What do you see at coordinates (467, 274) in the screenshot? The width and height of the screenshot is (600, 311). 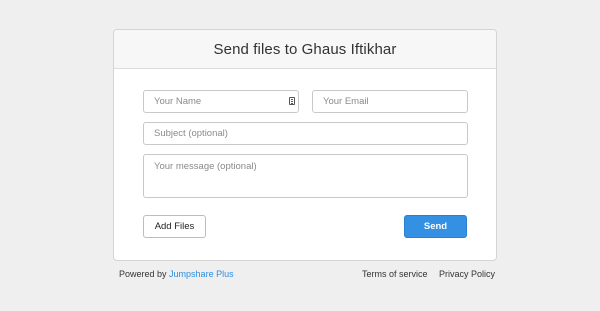 I see `privacy-policy-link: Privacy Policy` at bounding box center [467, 274].